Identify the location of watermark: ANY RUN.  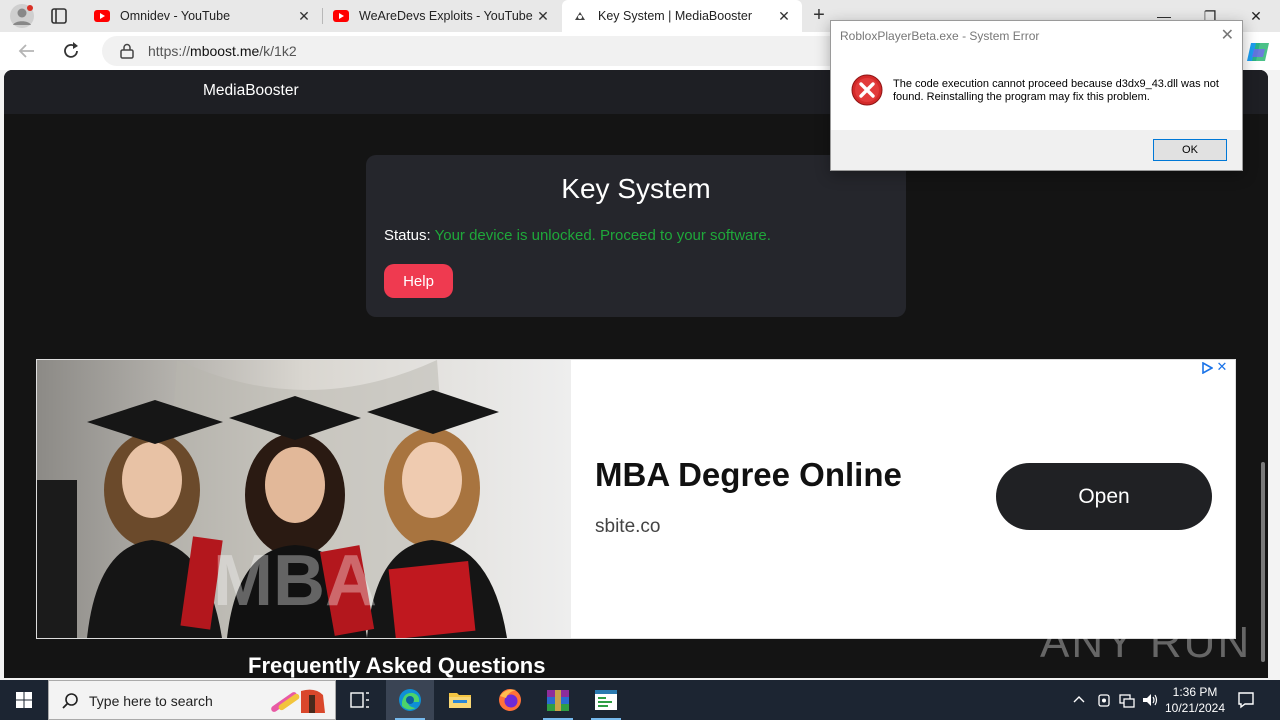
(1146, 642).